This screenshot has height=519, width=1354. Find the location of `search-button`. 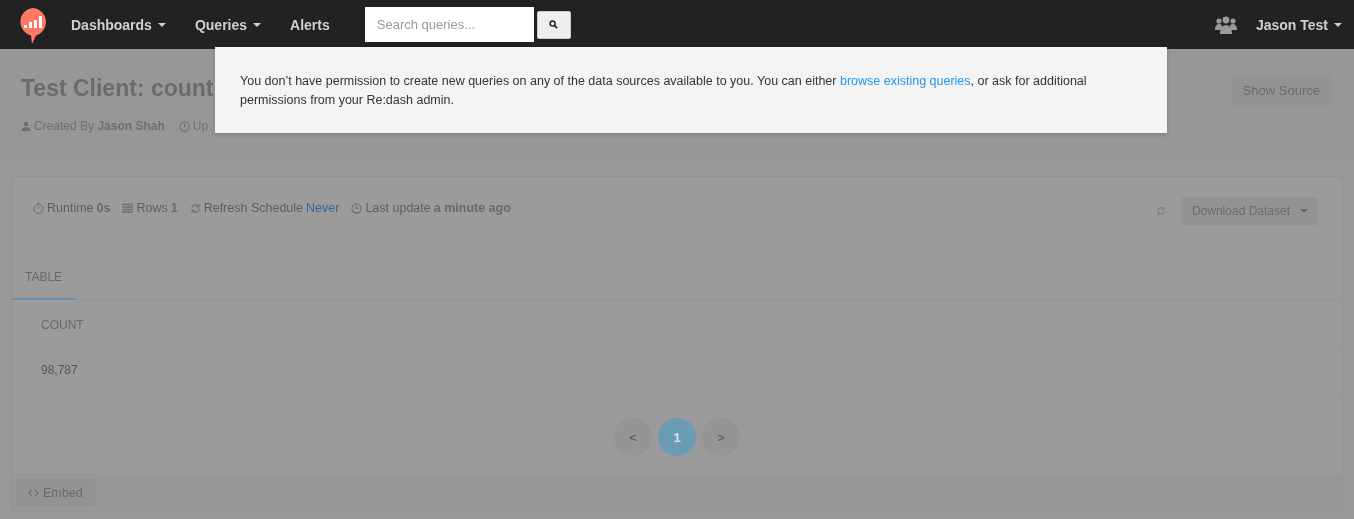

search-button is located at coordinates (553, 24).